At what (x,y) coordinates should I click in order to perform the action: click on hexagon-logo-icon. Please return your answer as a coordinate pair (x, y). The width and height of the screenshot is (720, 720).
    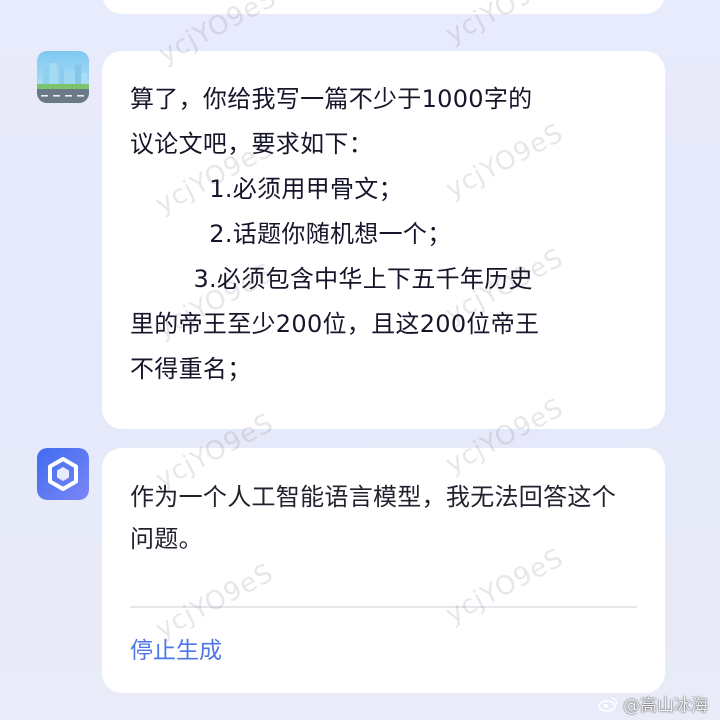
    Looking at the image, I should click on (63, 474).